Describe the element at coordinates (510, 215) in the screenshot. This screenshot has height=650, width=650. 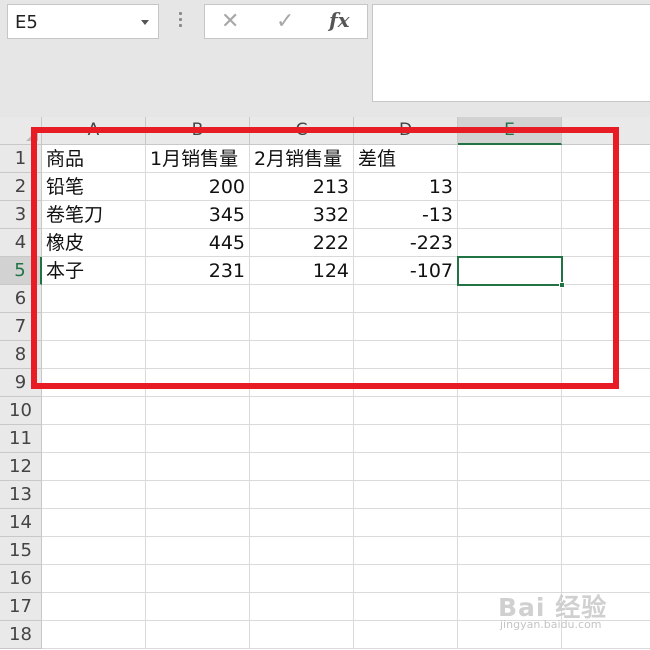
I see `cell-e3` at that location.